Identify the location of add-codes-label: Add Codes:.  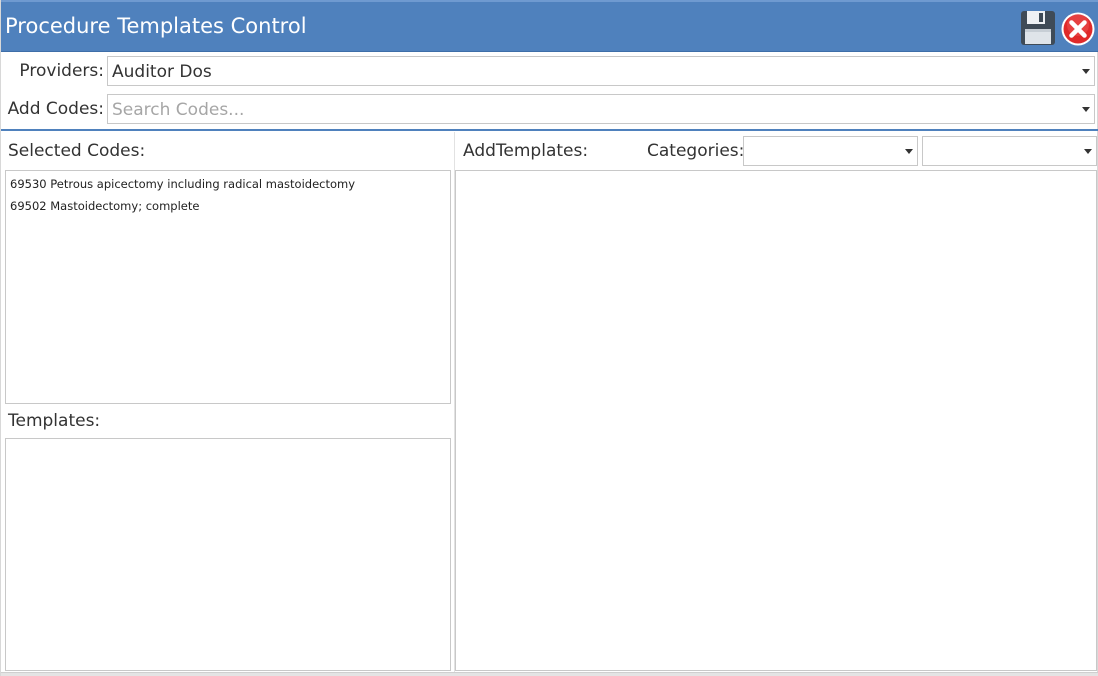
(55, 109).